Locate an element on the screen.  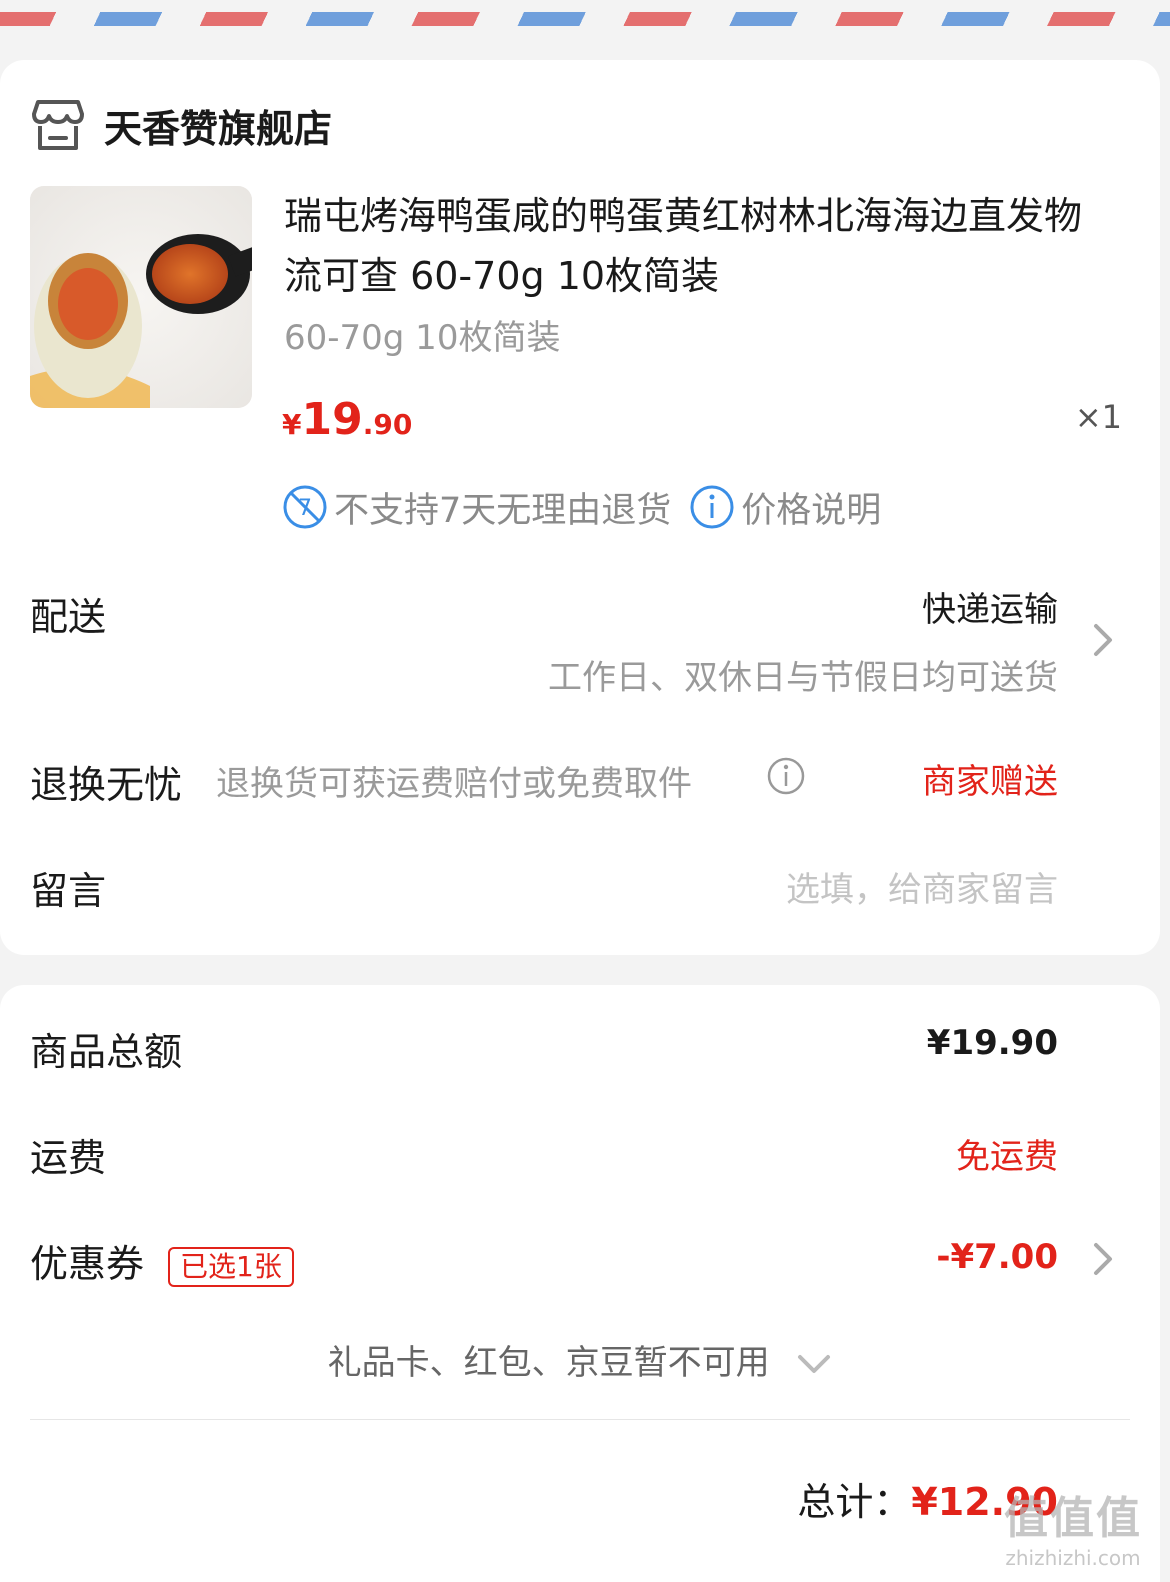
product-title: 瑞屯烤海鸭蛋咸的鸭蛋黄红树林北海海边直发物流可查 60-70g 10枚简装 is located at coordinates (694, 246).